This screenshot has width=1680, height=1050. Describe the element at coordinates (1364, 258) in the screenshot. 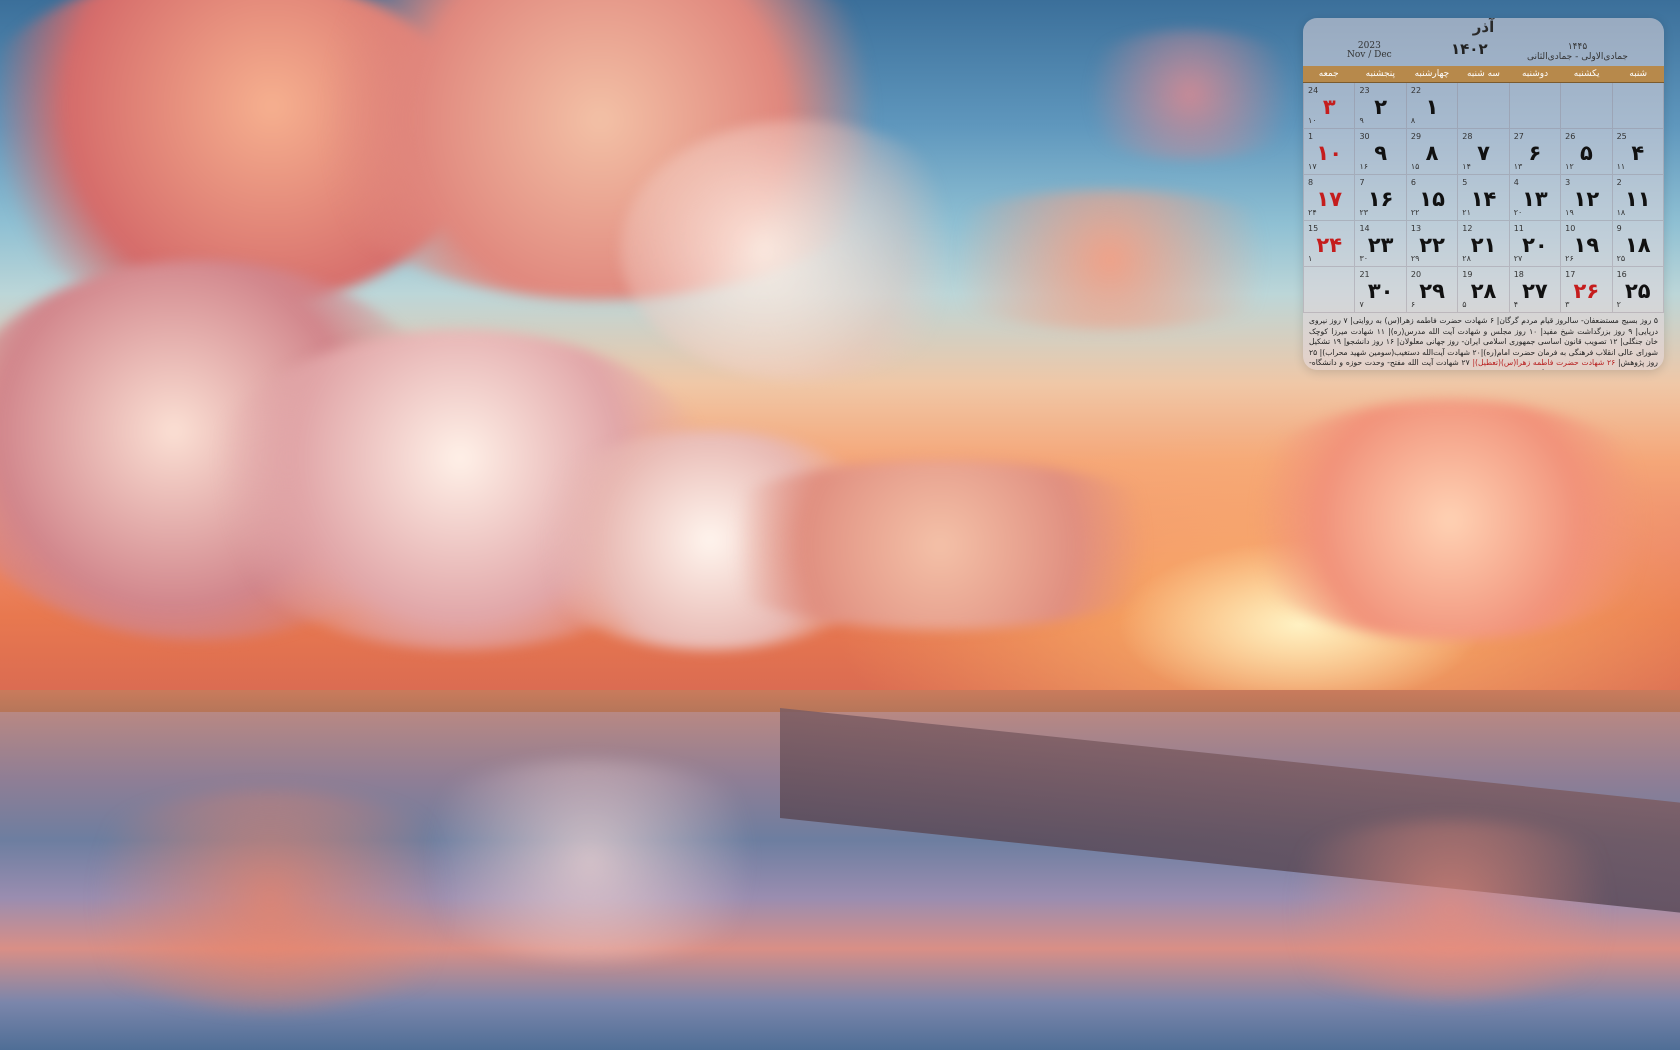

I see `calendar-hijri-day: ۳۰` at that location.